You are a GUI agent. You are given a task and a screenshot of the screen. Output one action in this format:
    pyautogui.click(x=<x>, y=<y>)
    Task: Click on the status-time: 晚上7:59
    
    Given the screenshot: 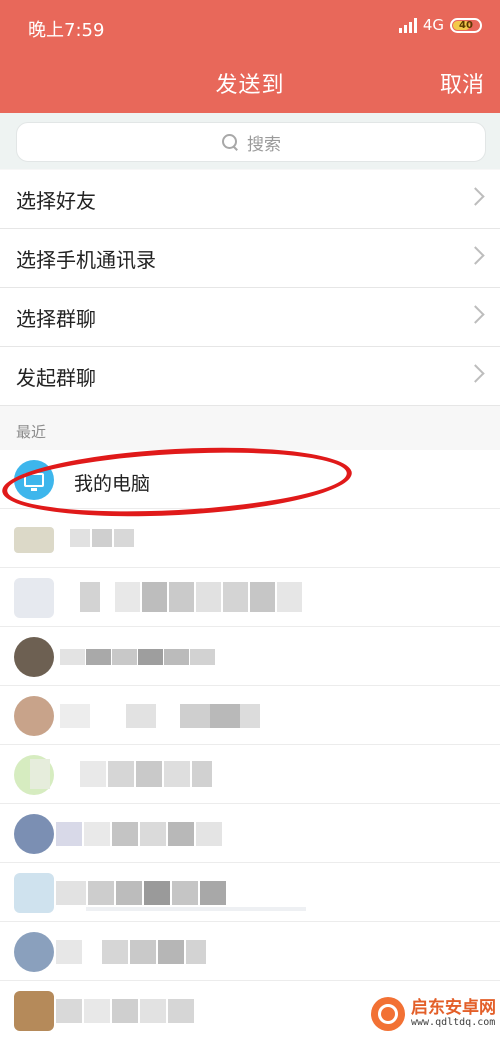 What is the action you would take?
    pyautogui.click(x=66, y=30)
    